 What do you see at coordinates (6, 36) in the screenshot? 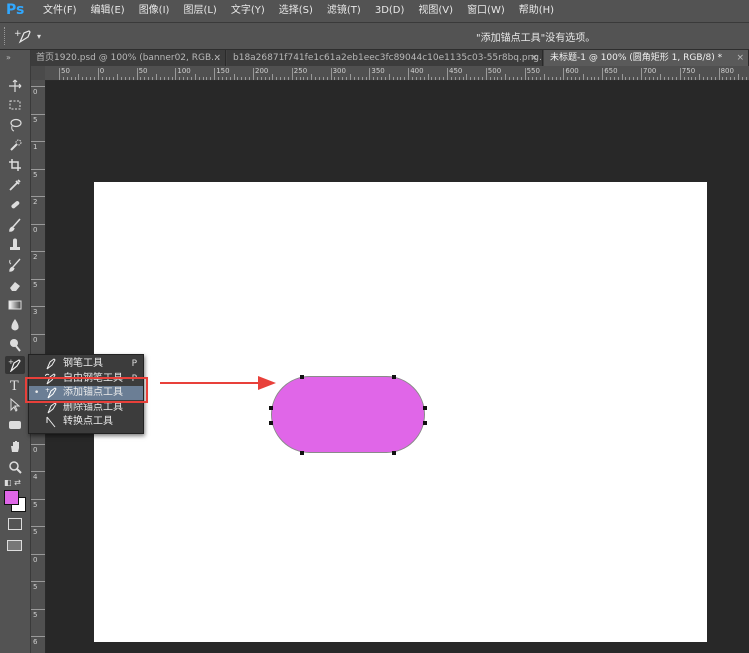
I see `options-bar-grip` at bounding box center [6, 36].